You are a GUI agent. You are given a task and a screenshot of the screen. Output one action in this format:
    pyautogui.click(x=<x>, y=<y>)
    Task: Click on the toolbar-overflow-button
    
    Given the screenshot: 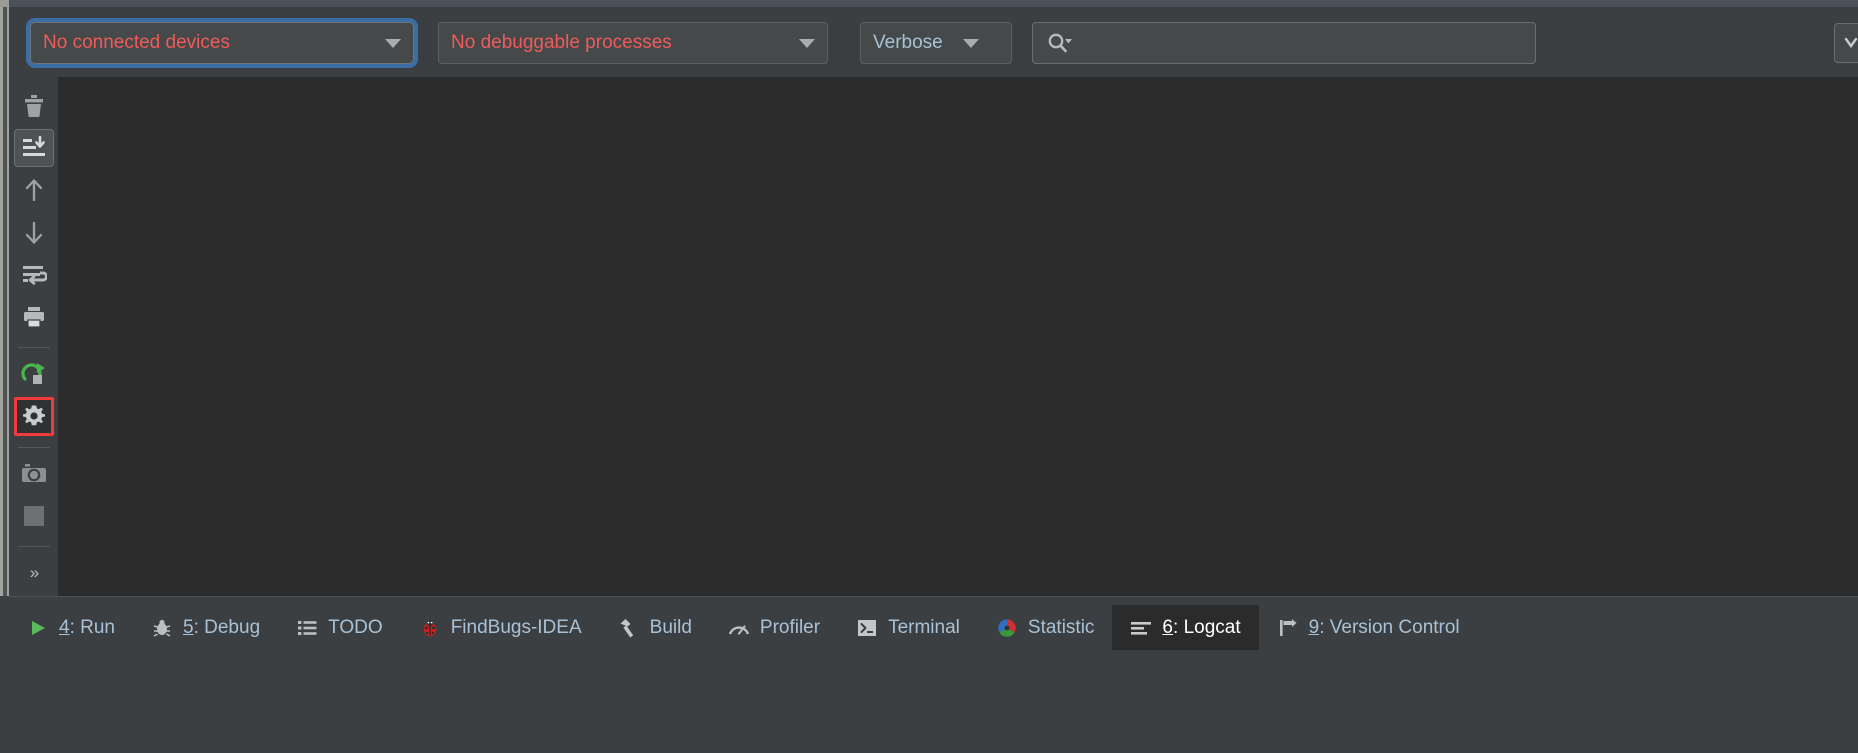 What is the action you would take?
    pyautogui.click(x=1846, y=43)
    